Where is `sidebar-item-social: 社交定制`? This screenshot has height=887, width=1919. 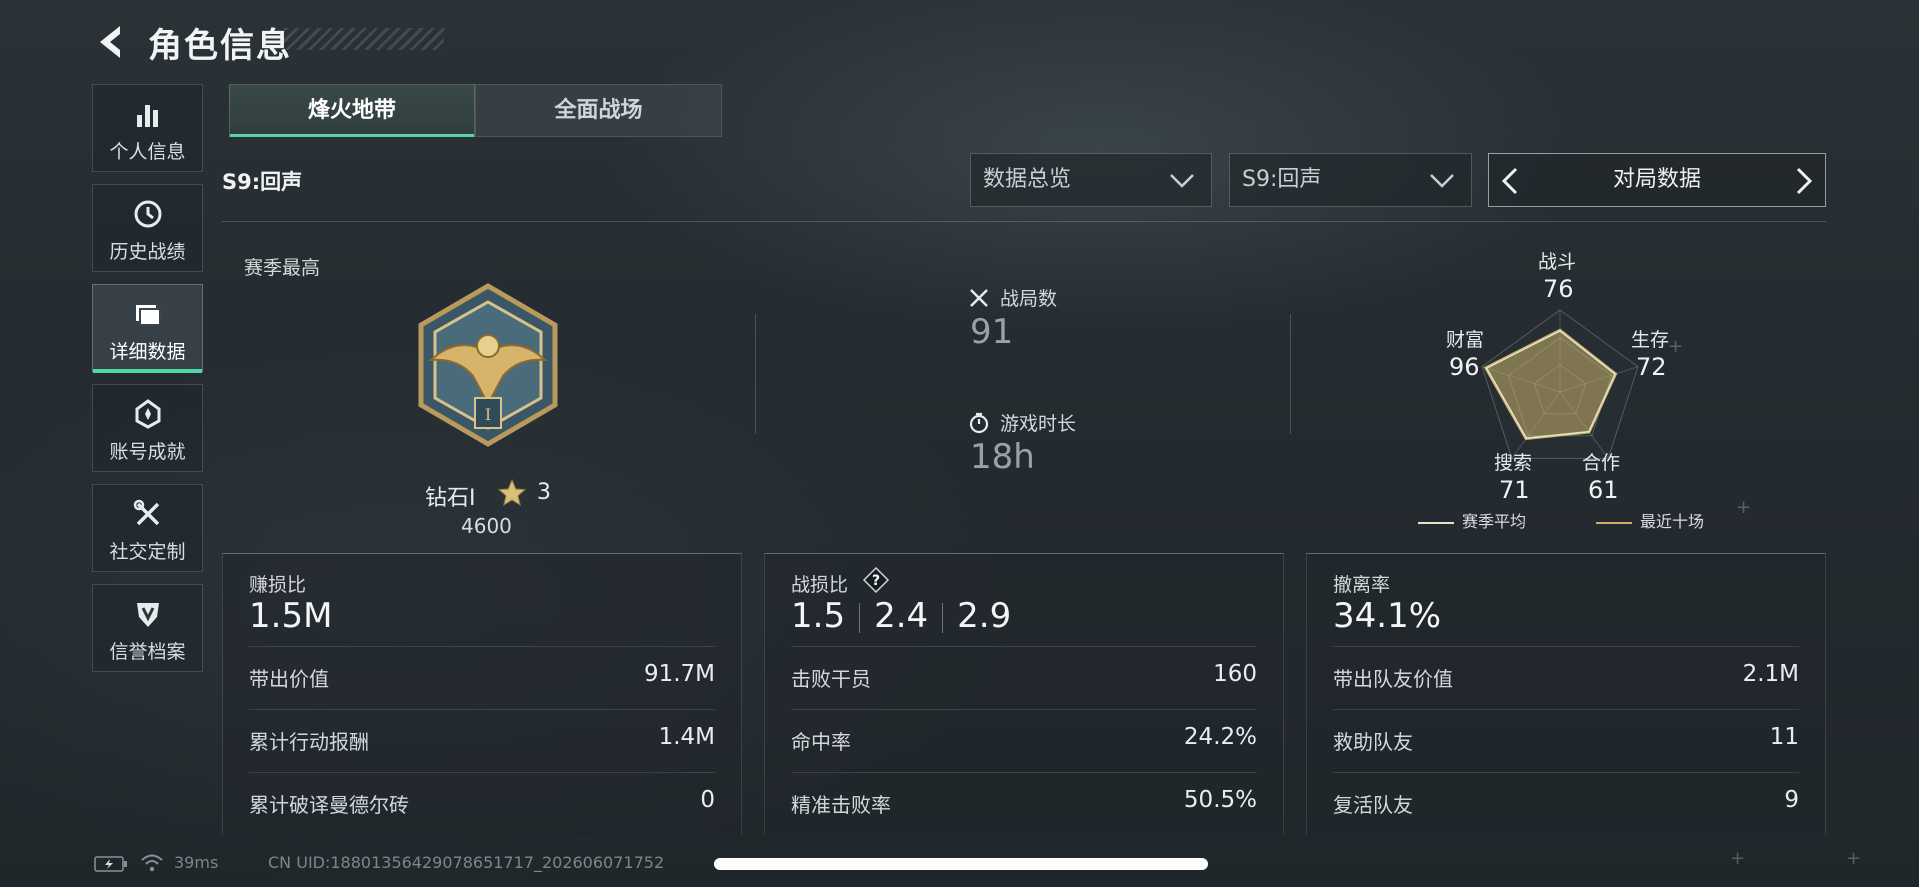 sidebar-item-social: 社交定制 is located at coordinates (147, 528).